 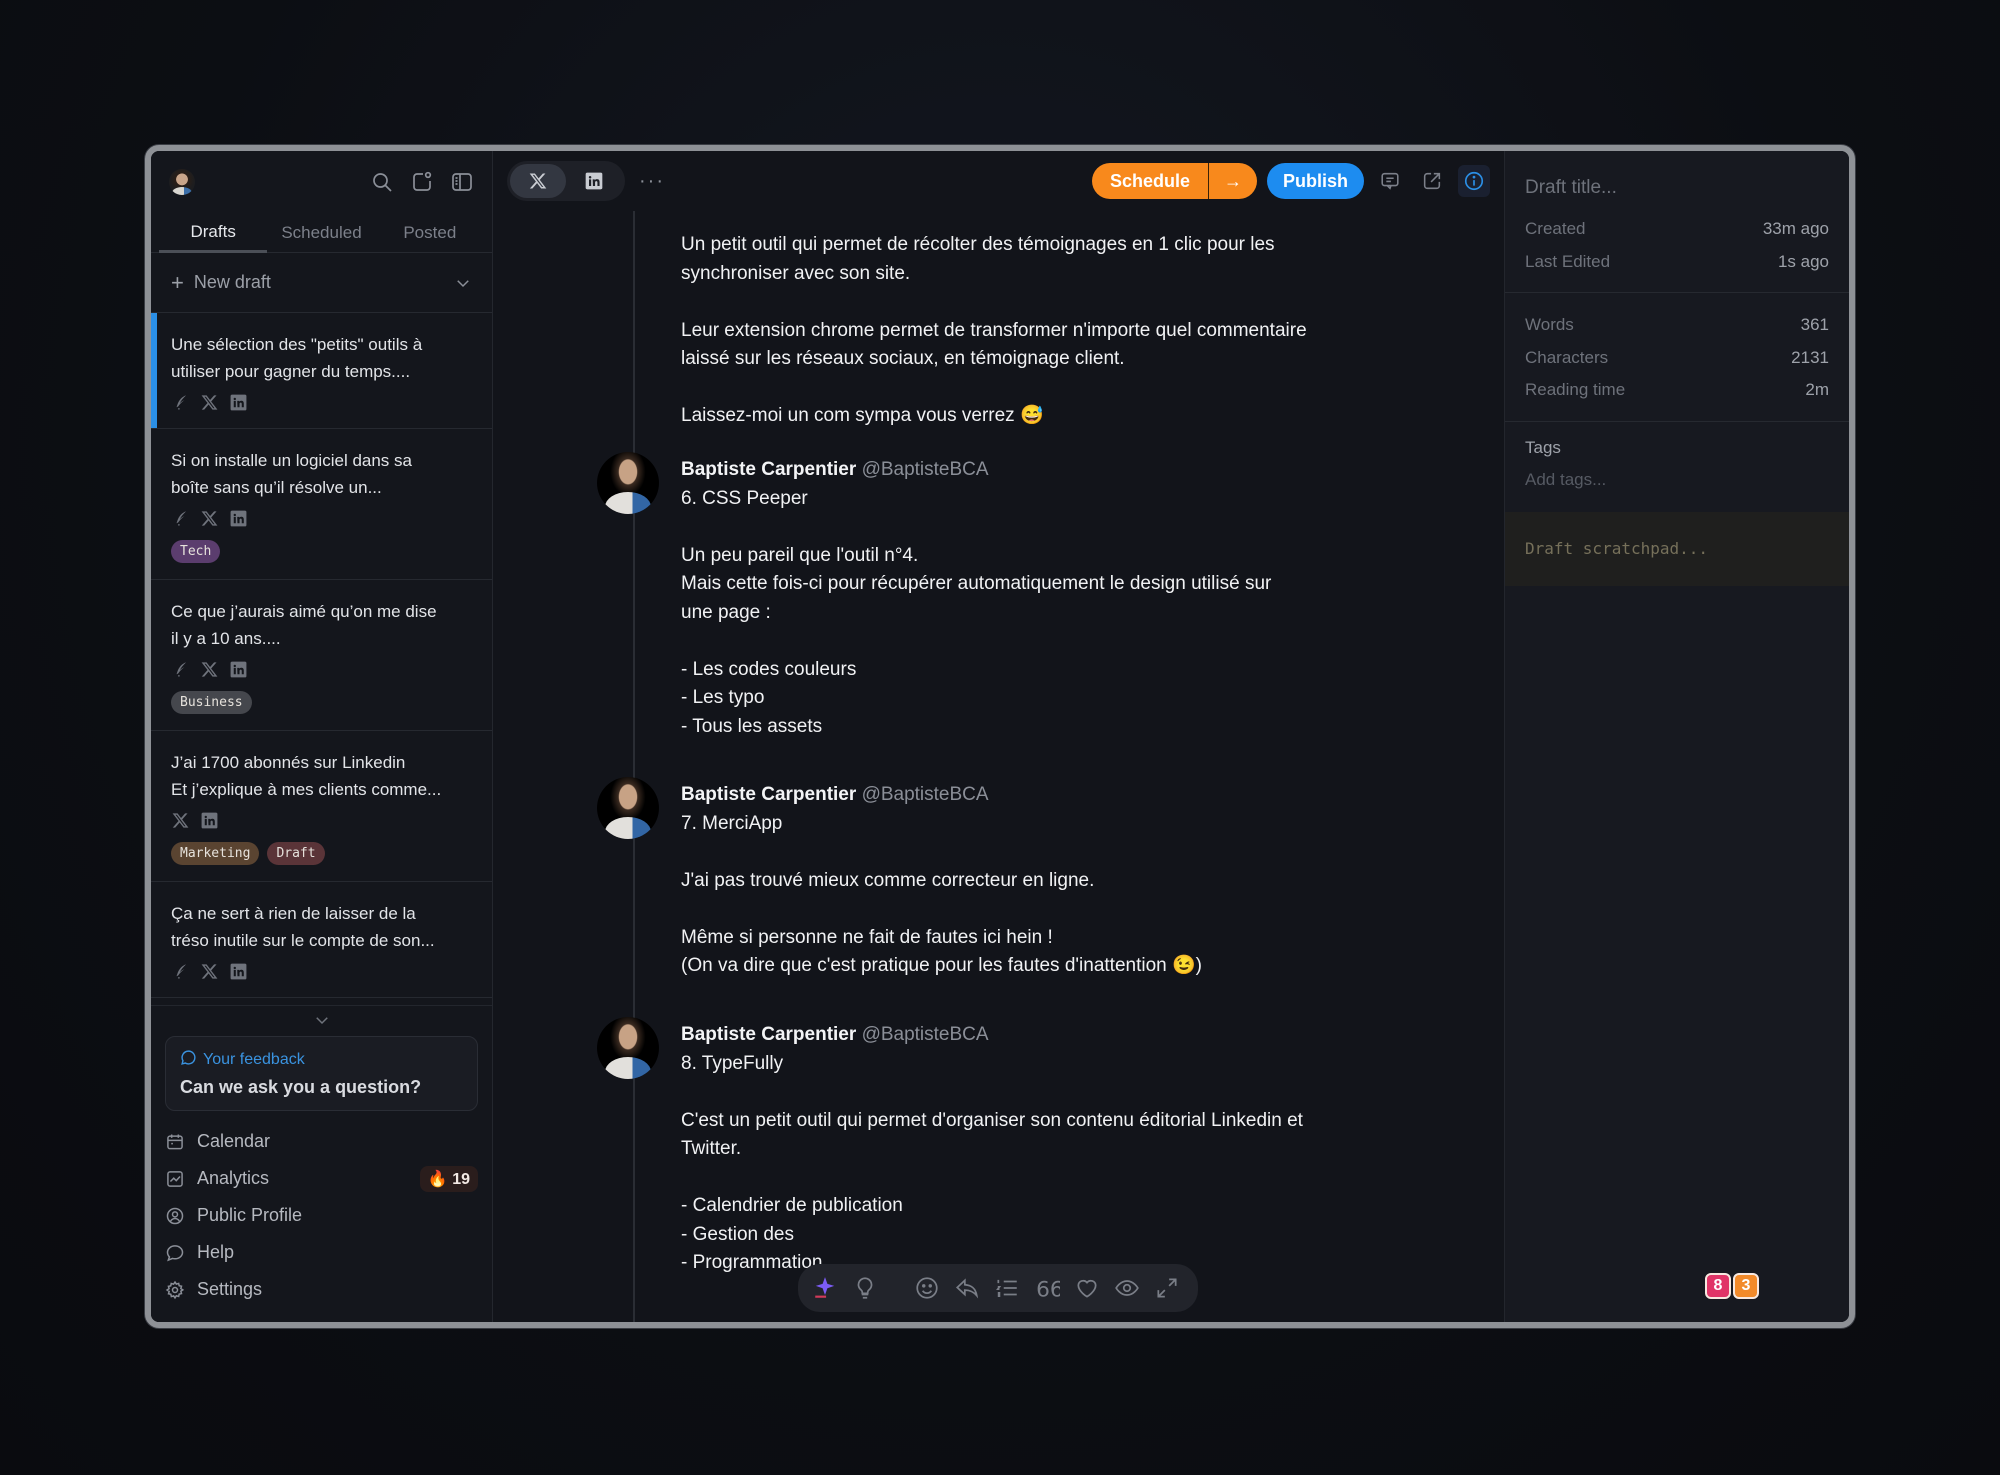 What do you see at coordinates (213, 233) in the screenshot?
I see `tab-drafts: Drafts` at bounding box center [213, 233].